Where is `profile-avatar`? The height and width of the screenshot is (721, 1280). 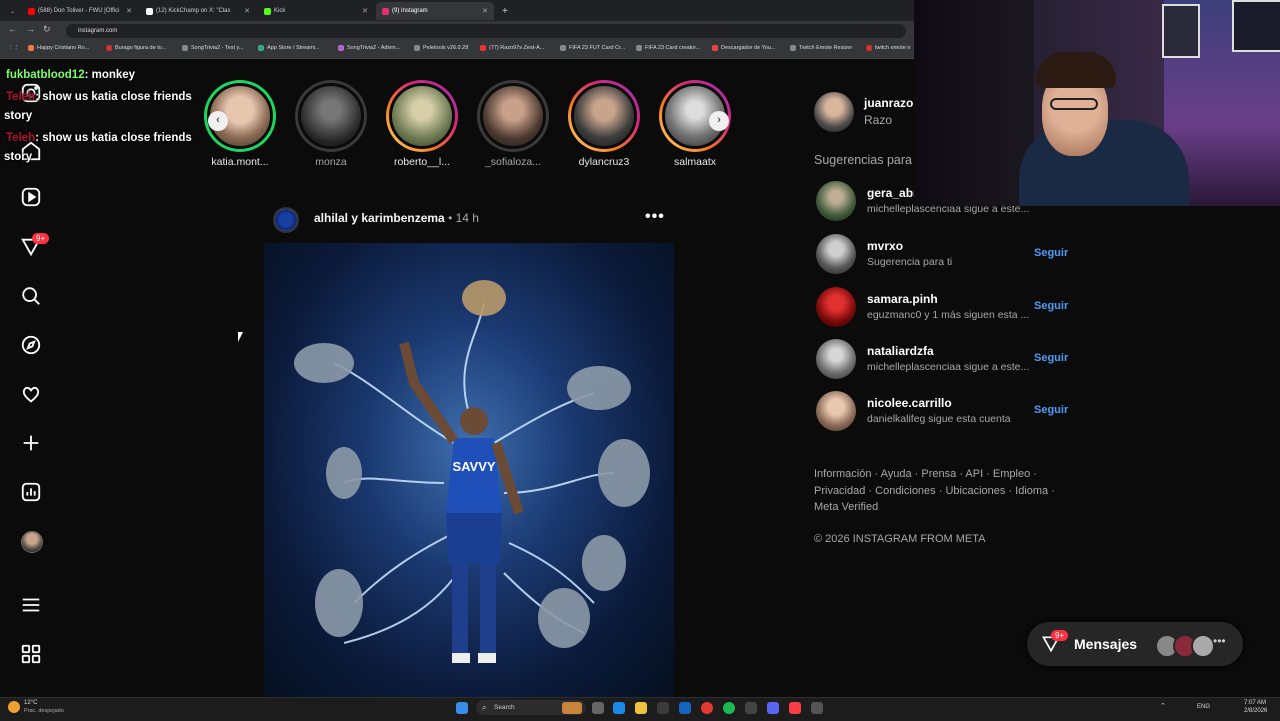
profile-avatar is located at coordinates (32, 542).